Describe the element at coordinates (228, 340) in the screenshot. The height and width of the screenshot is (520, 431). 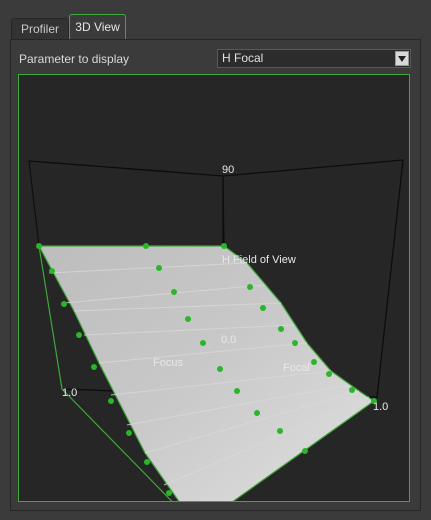
I see `tick-center-label: 0.0` at that location.